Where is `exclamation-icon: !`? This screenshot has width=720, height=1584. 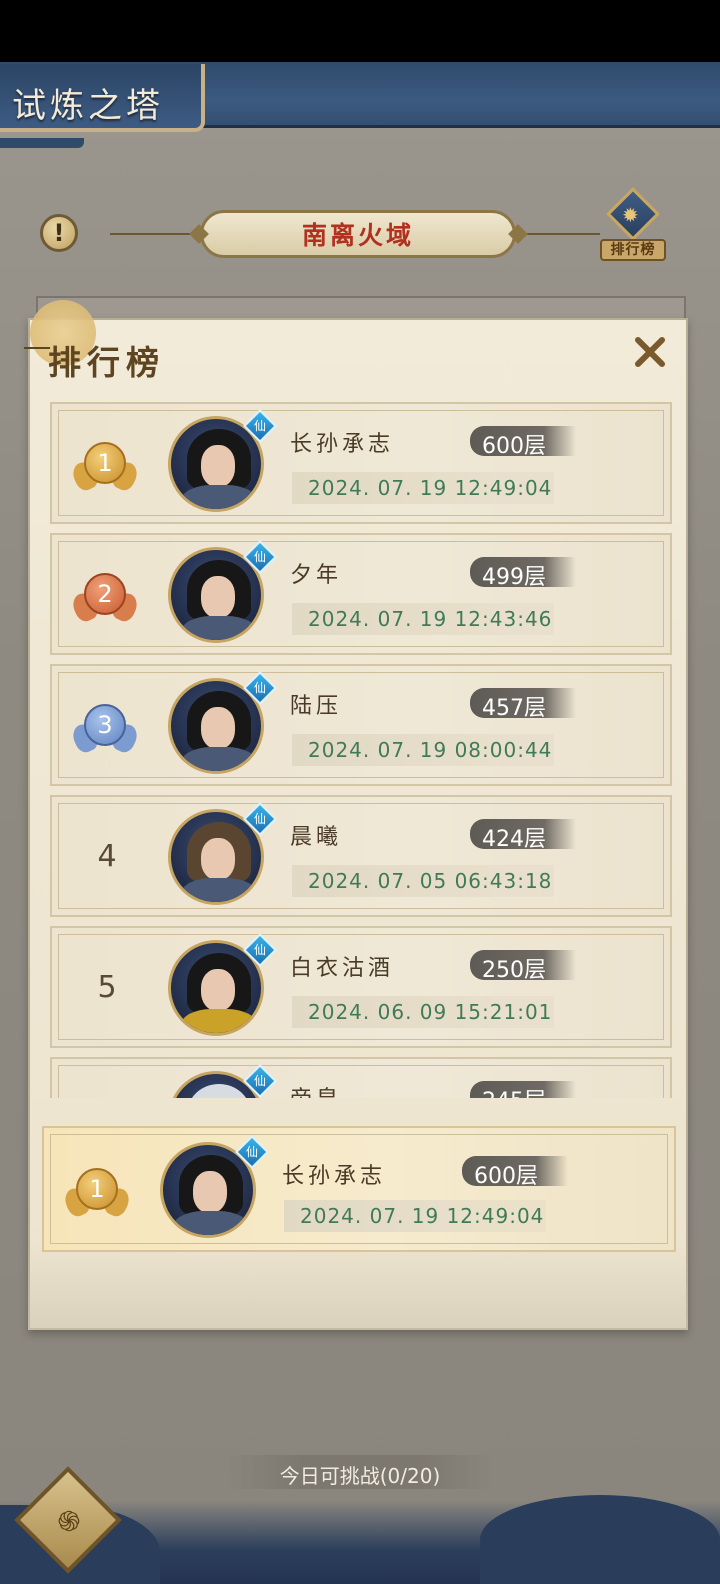 exclamation-icon: ! is located at coordinates (59, 233).